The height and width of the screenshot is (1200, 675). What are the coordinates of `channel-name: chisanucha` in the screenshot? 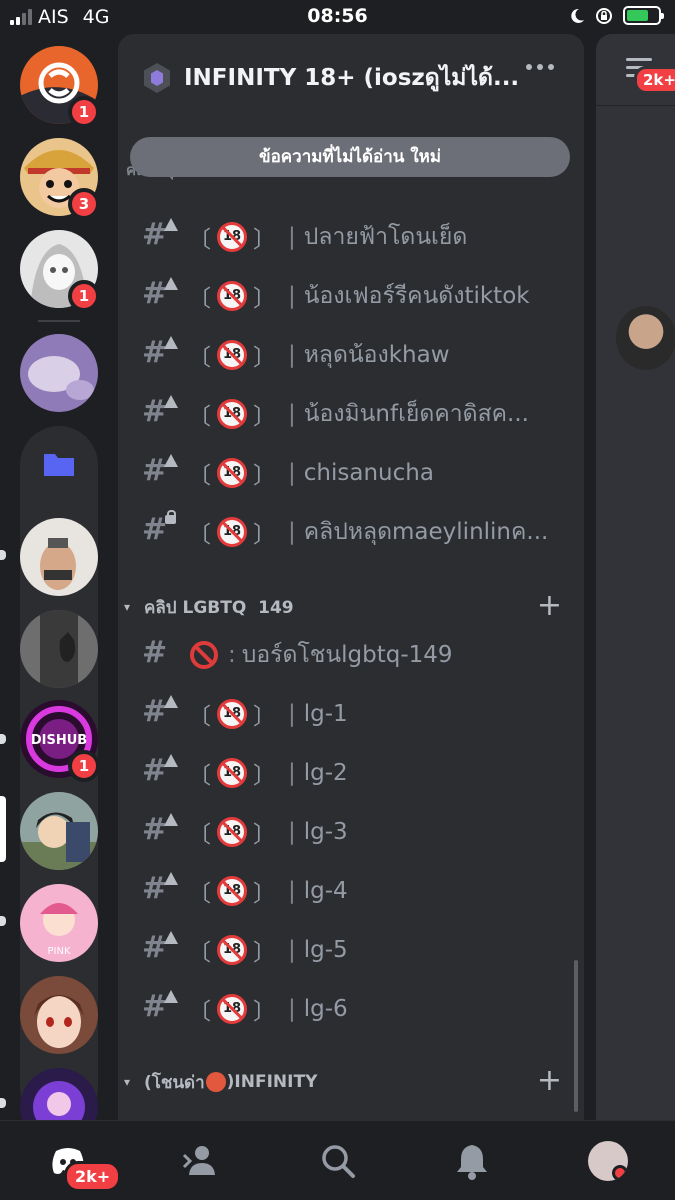 It's located at (368, 473).